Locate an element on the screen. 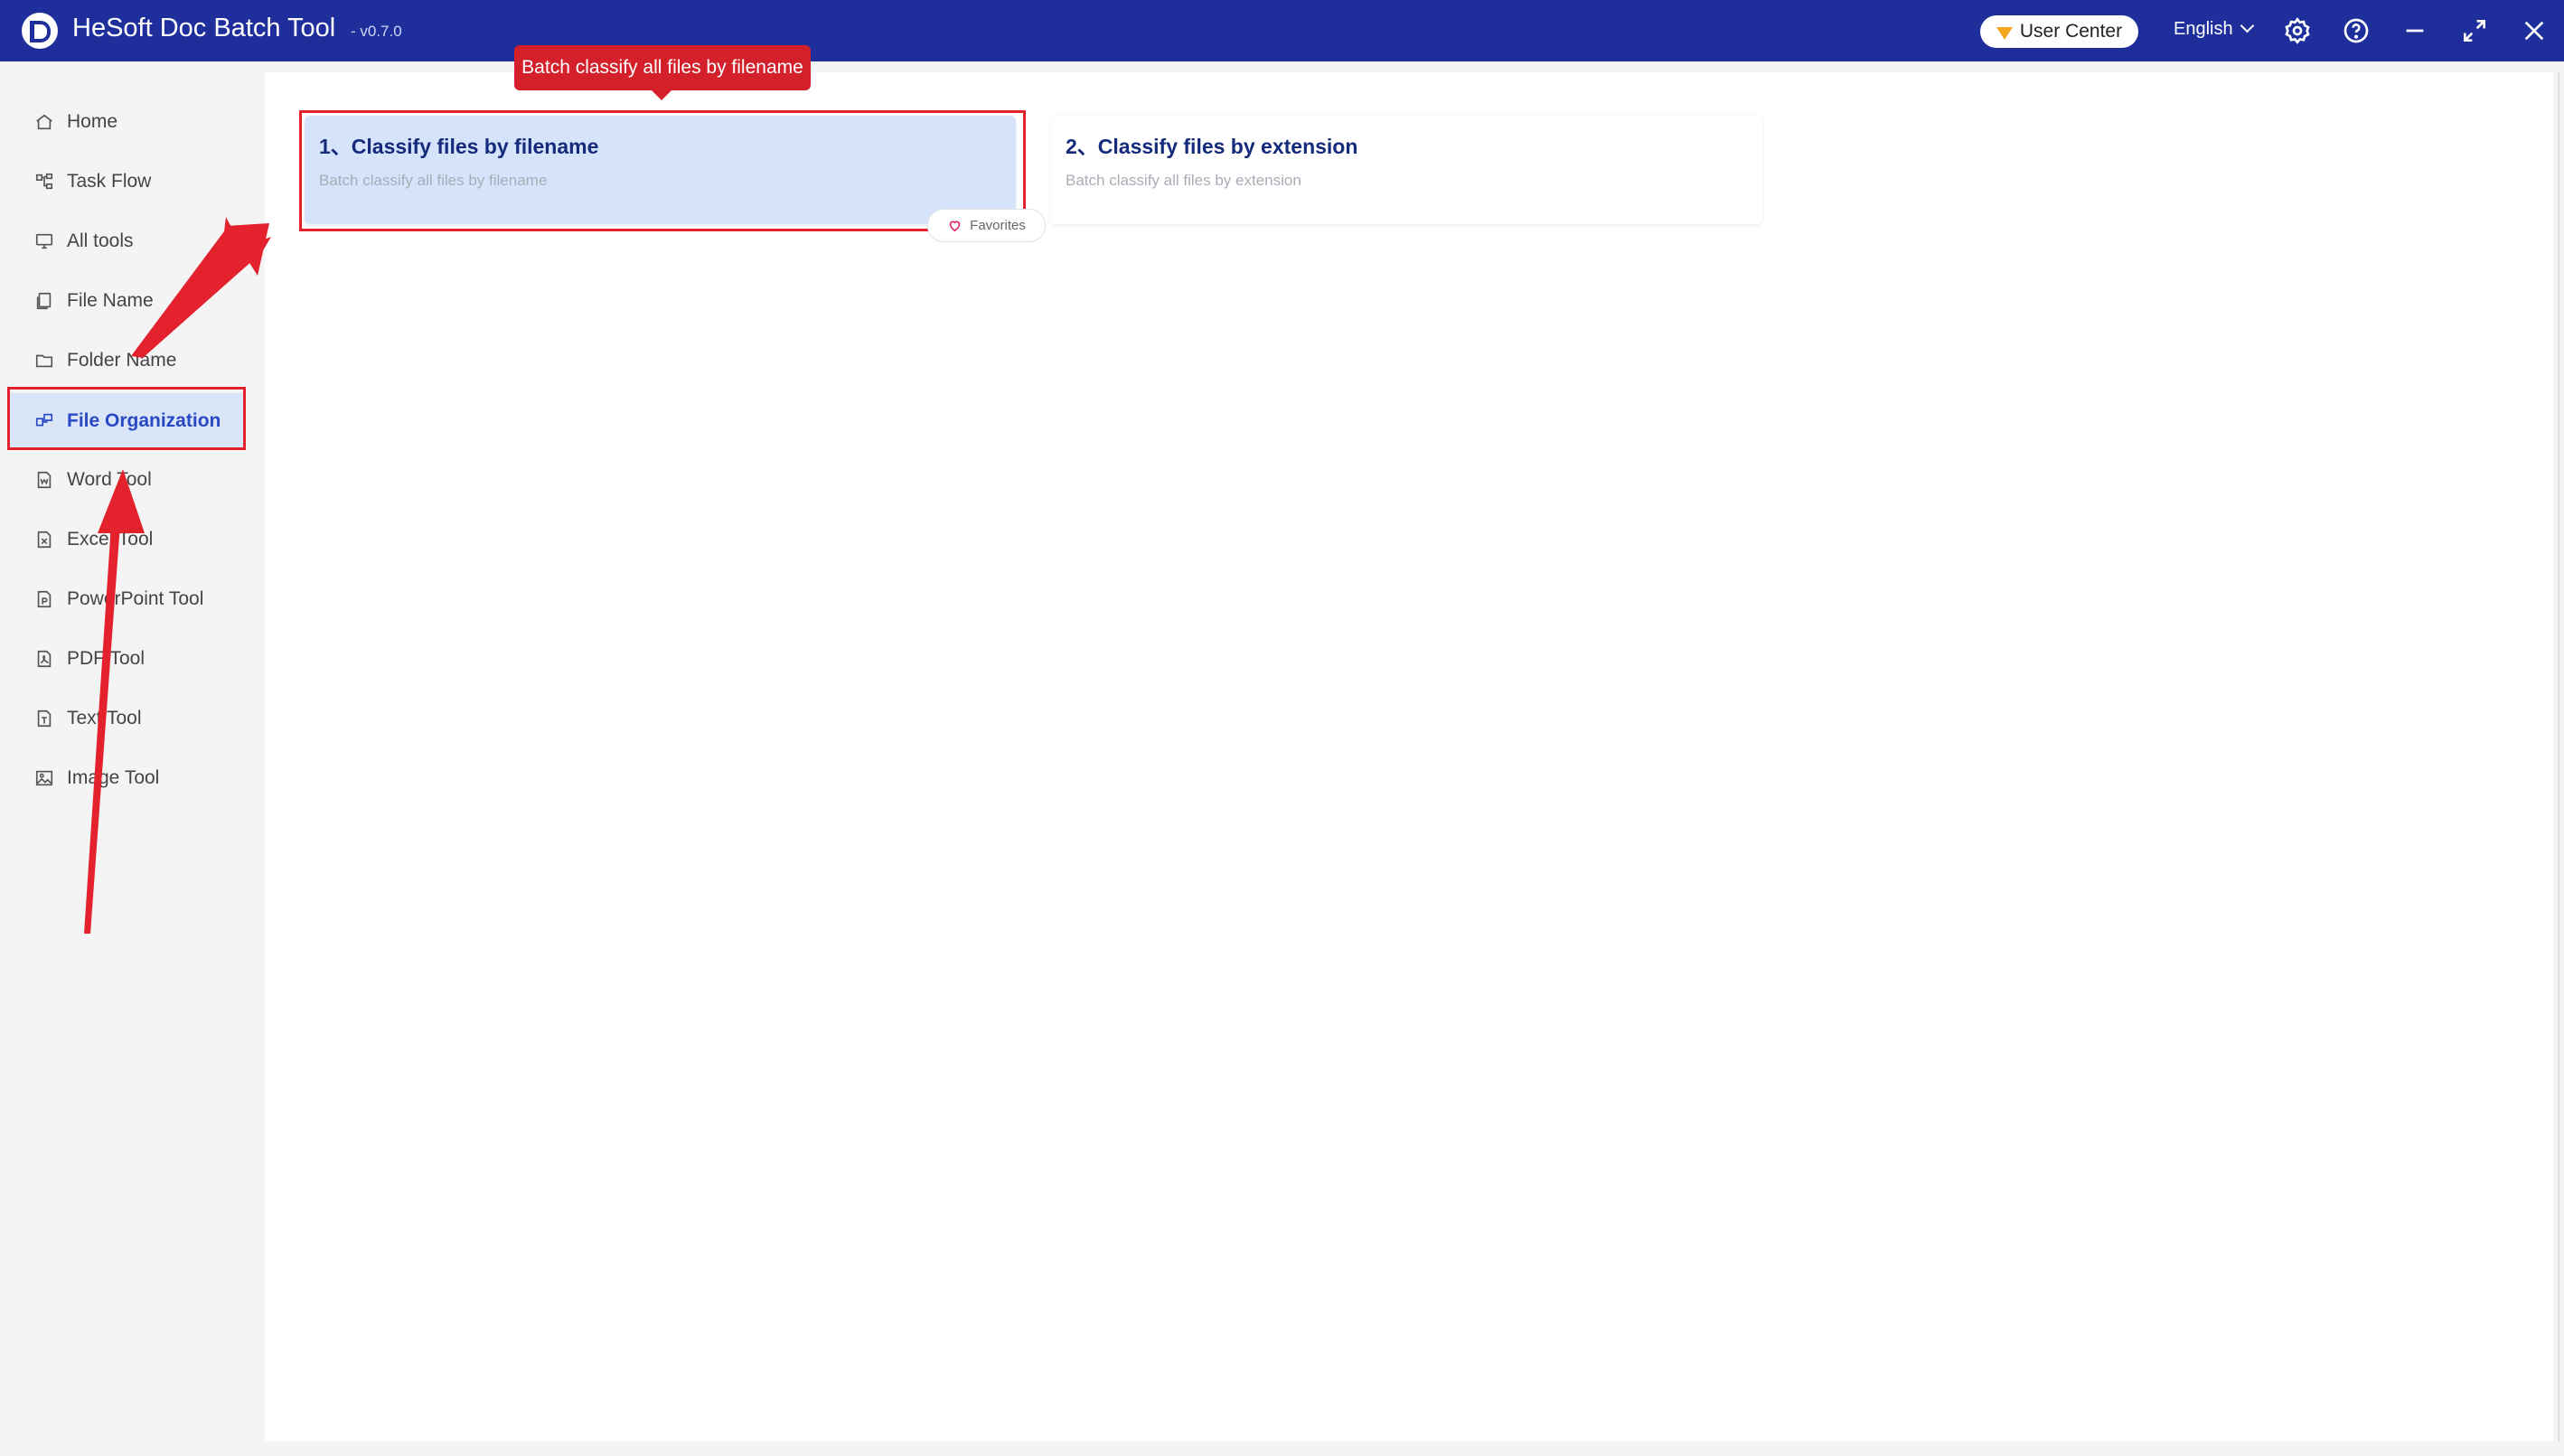 This screenshot has width=2564, height=1456. heart-icon is located at coordinates (955, 227).